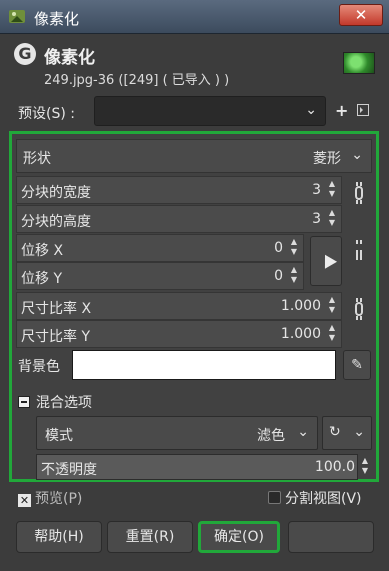 This screenshot has height=571, width=389. Describe the element at coordinates (335, 432) in the screenshot. I see `composite-icon: ↻` at that location.